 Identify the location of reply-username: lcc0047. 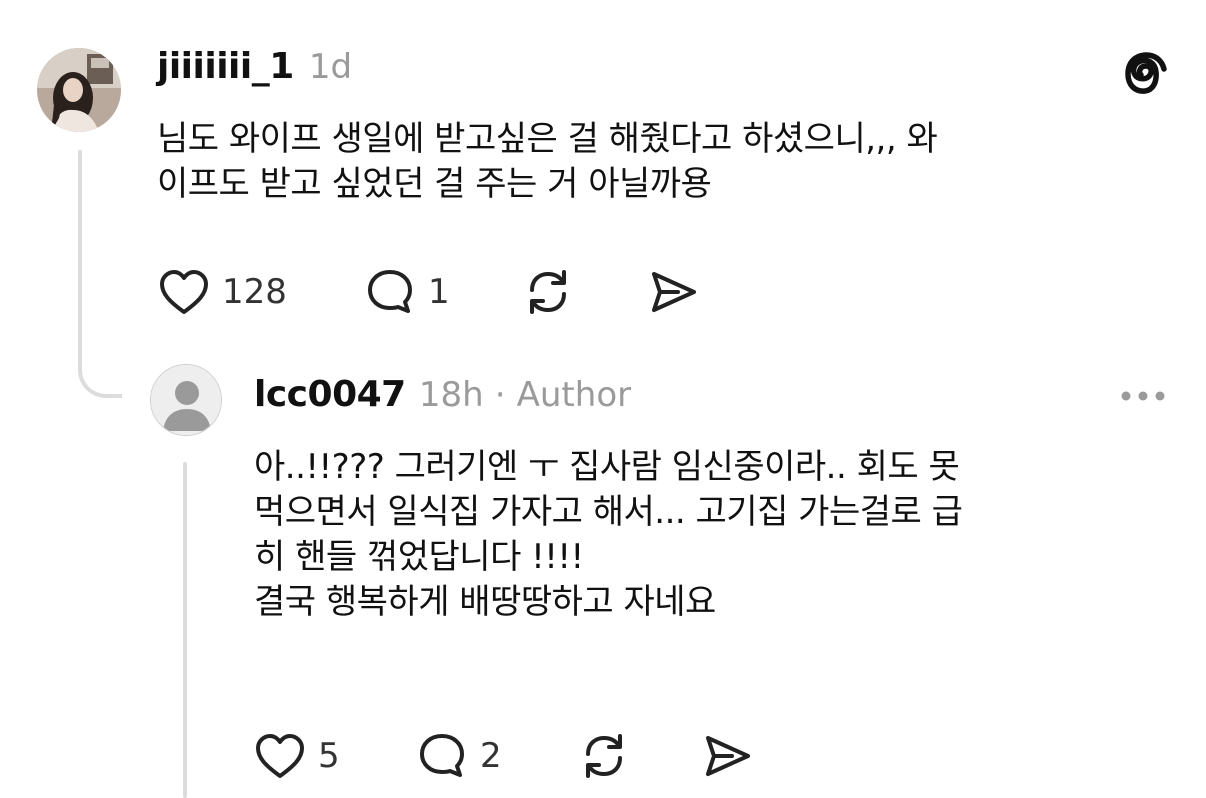
(330, 394).